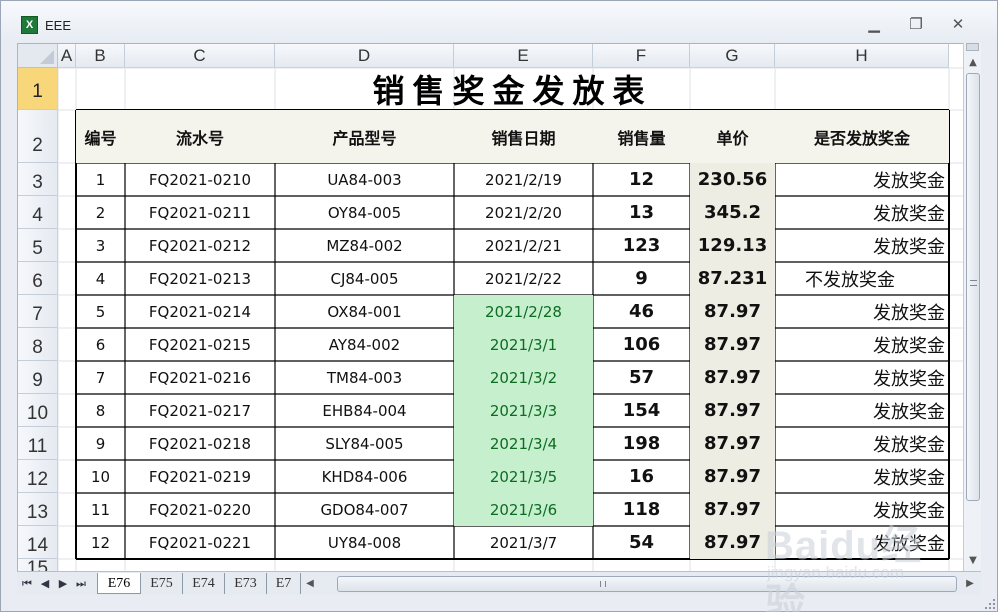 The height and width of the screenshot is (612, 998). Describe the element at coordinates (100, 245) in the screenshot. I see `cell-no: 3` at that location.